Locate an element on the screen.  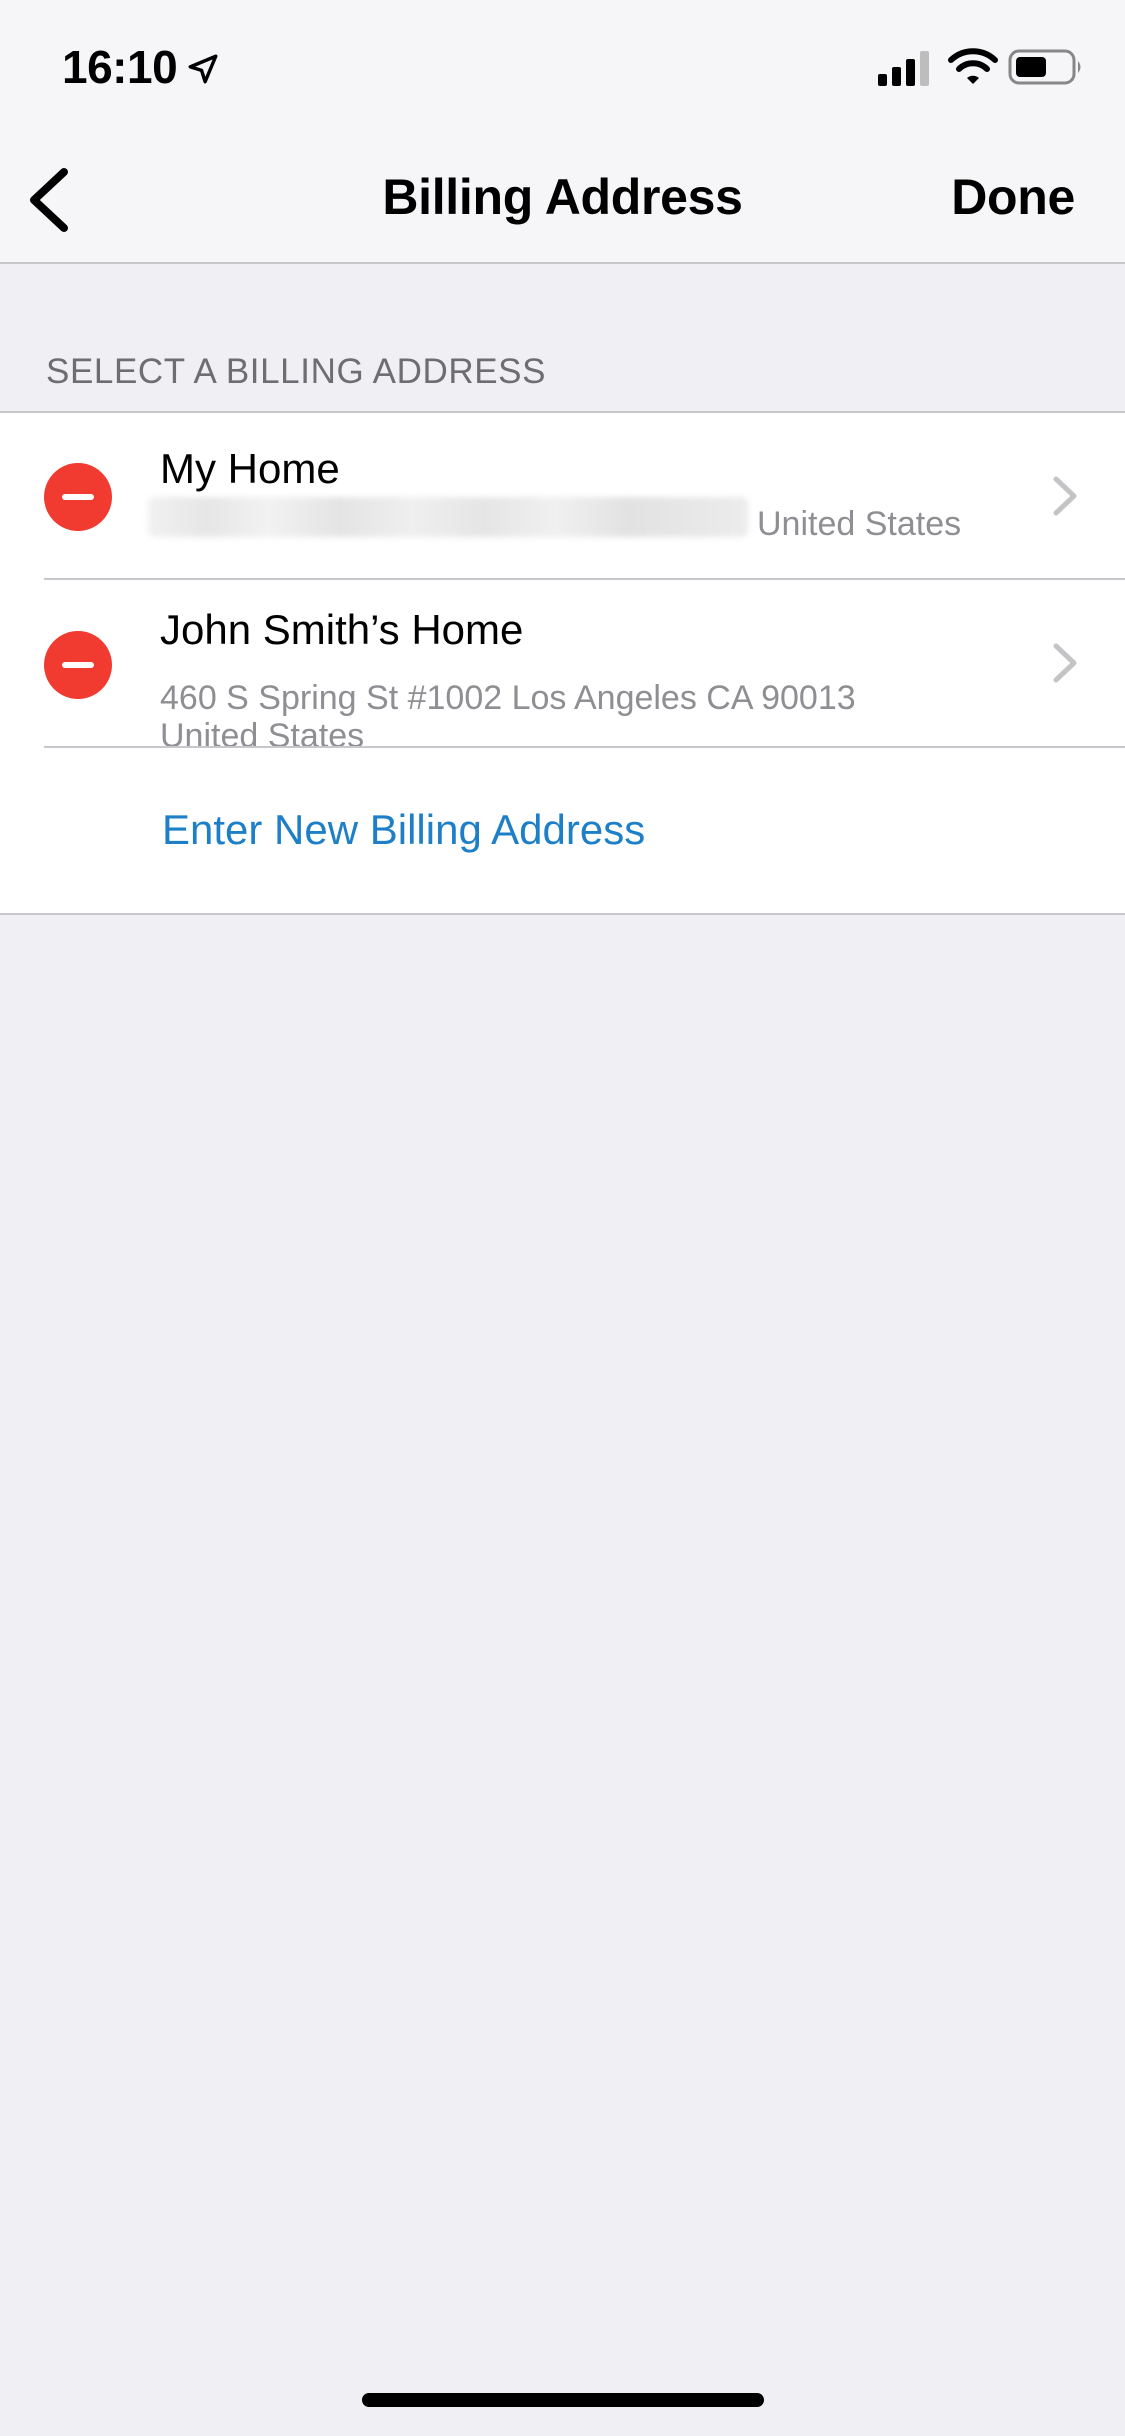
address-country: United States is located at coordinates (859, 524).